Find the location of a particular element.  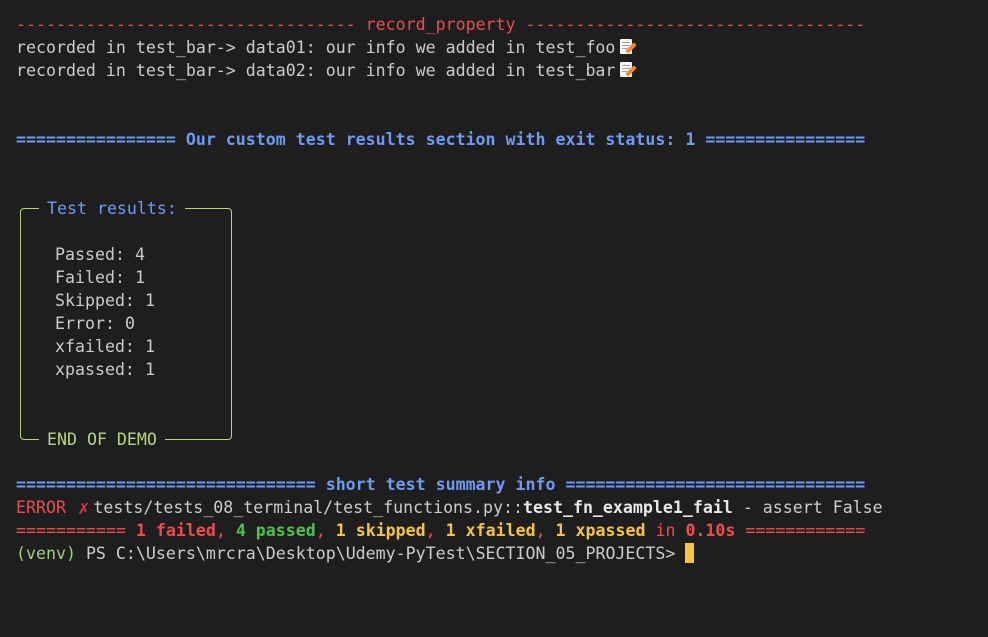

duration: 0.10s is located at coordinates (710, 530).